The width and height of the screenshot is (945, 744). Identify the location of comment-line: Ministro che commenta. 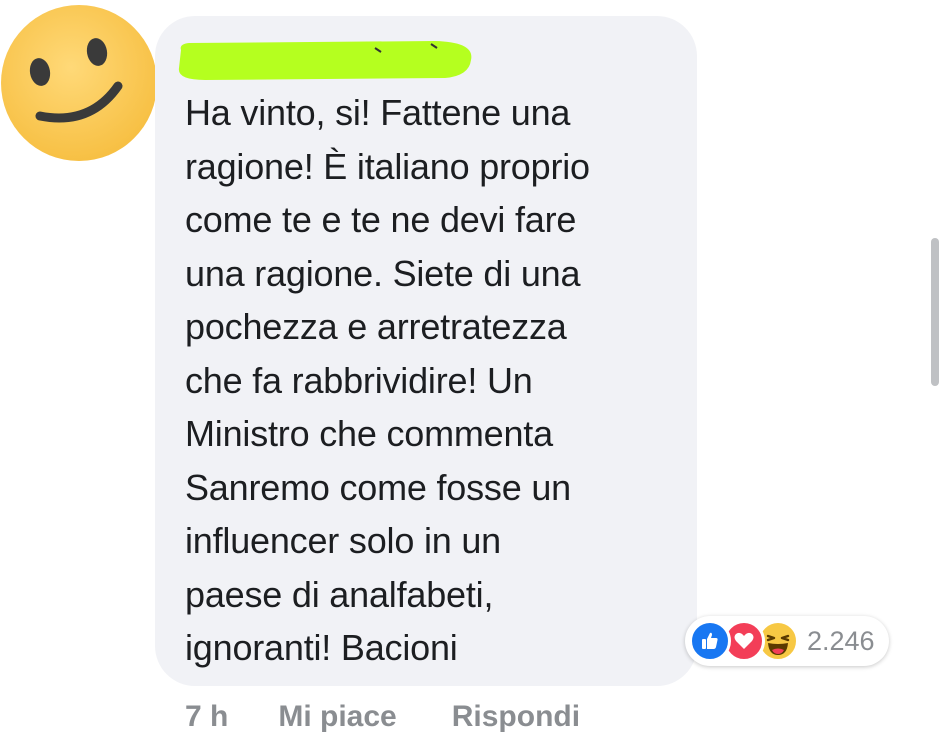
(369, 433).